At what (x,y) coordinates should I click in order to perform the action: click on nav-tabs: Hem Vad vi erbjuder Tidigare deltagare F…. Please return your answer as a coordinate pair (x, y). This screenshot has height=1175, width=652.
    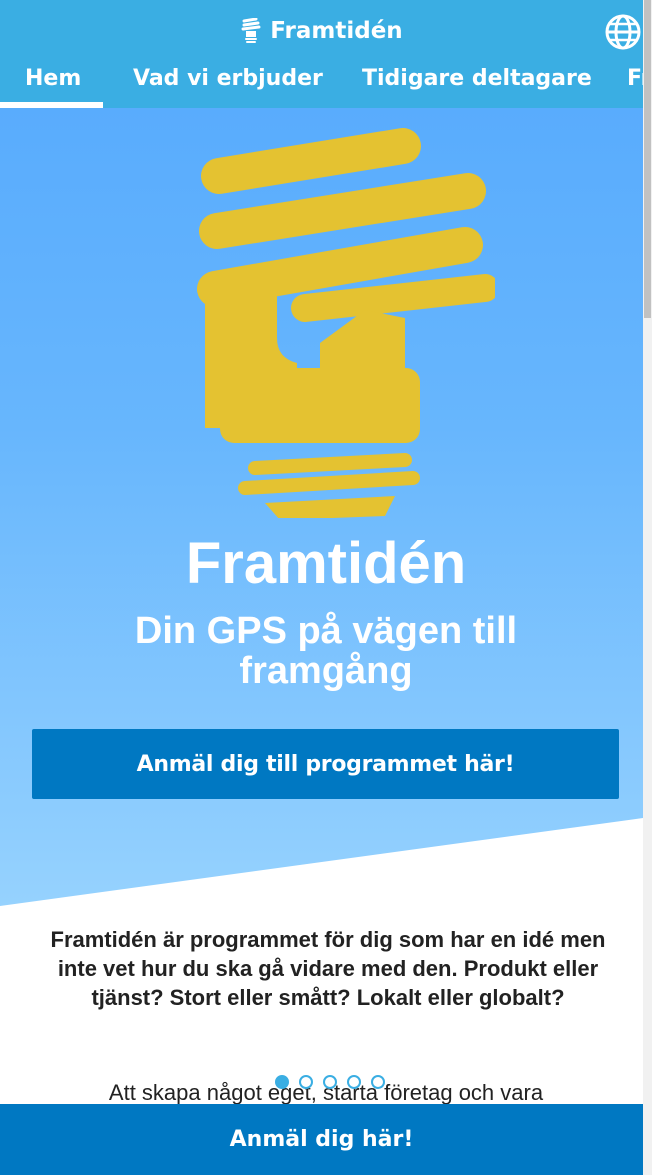
    Looking at the image, I should click on (321, 83).